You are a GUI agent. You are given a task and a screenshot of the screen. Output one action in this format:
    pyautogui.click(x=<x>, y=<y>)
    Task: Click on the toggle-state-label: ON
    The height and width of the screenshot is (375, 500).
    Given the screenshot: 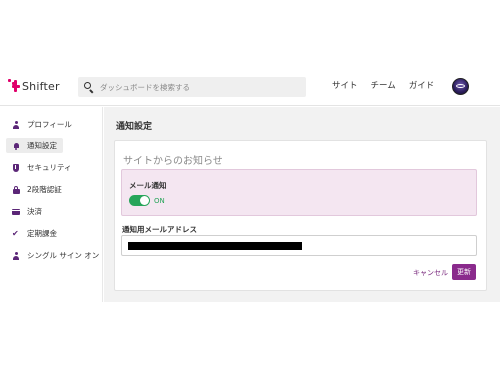 What is the action you would take?
    pyautogui.click(x=159, y=201)
    